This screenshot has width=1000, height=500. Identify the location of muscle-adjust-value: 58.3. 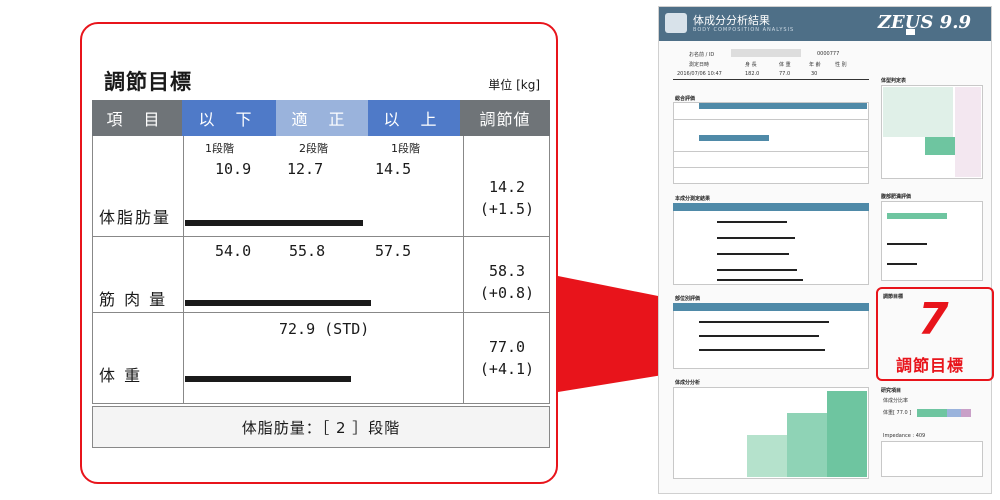
(507, 271).